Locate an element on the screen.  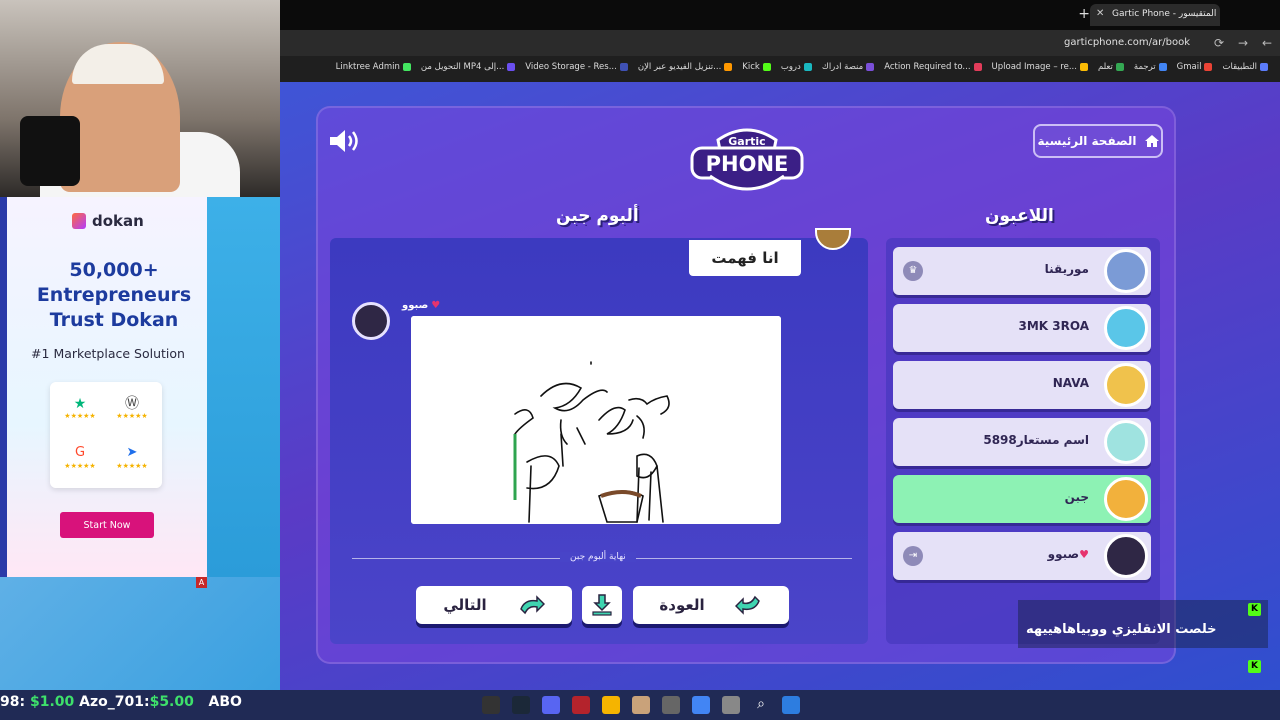
back-button: العودة is located at coordinates (711, 605).